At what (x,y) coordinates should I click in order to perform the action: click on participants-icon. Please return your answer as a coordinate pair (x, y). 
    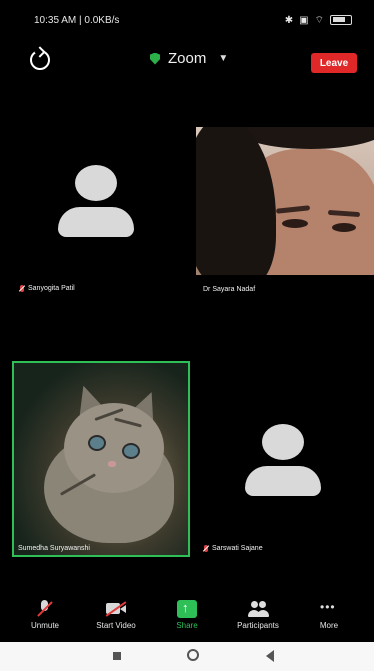
    Looking at the image, I should click on (258, 609).